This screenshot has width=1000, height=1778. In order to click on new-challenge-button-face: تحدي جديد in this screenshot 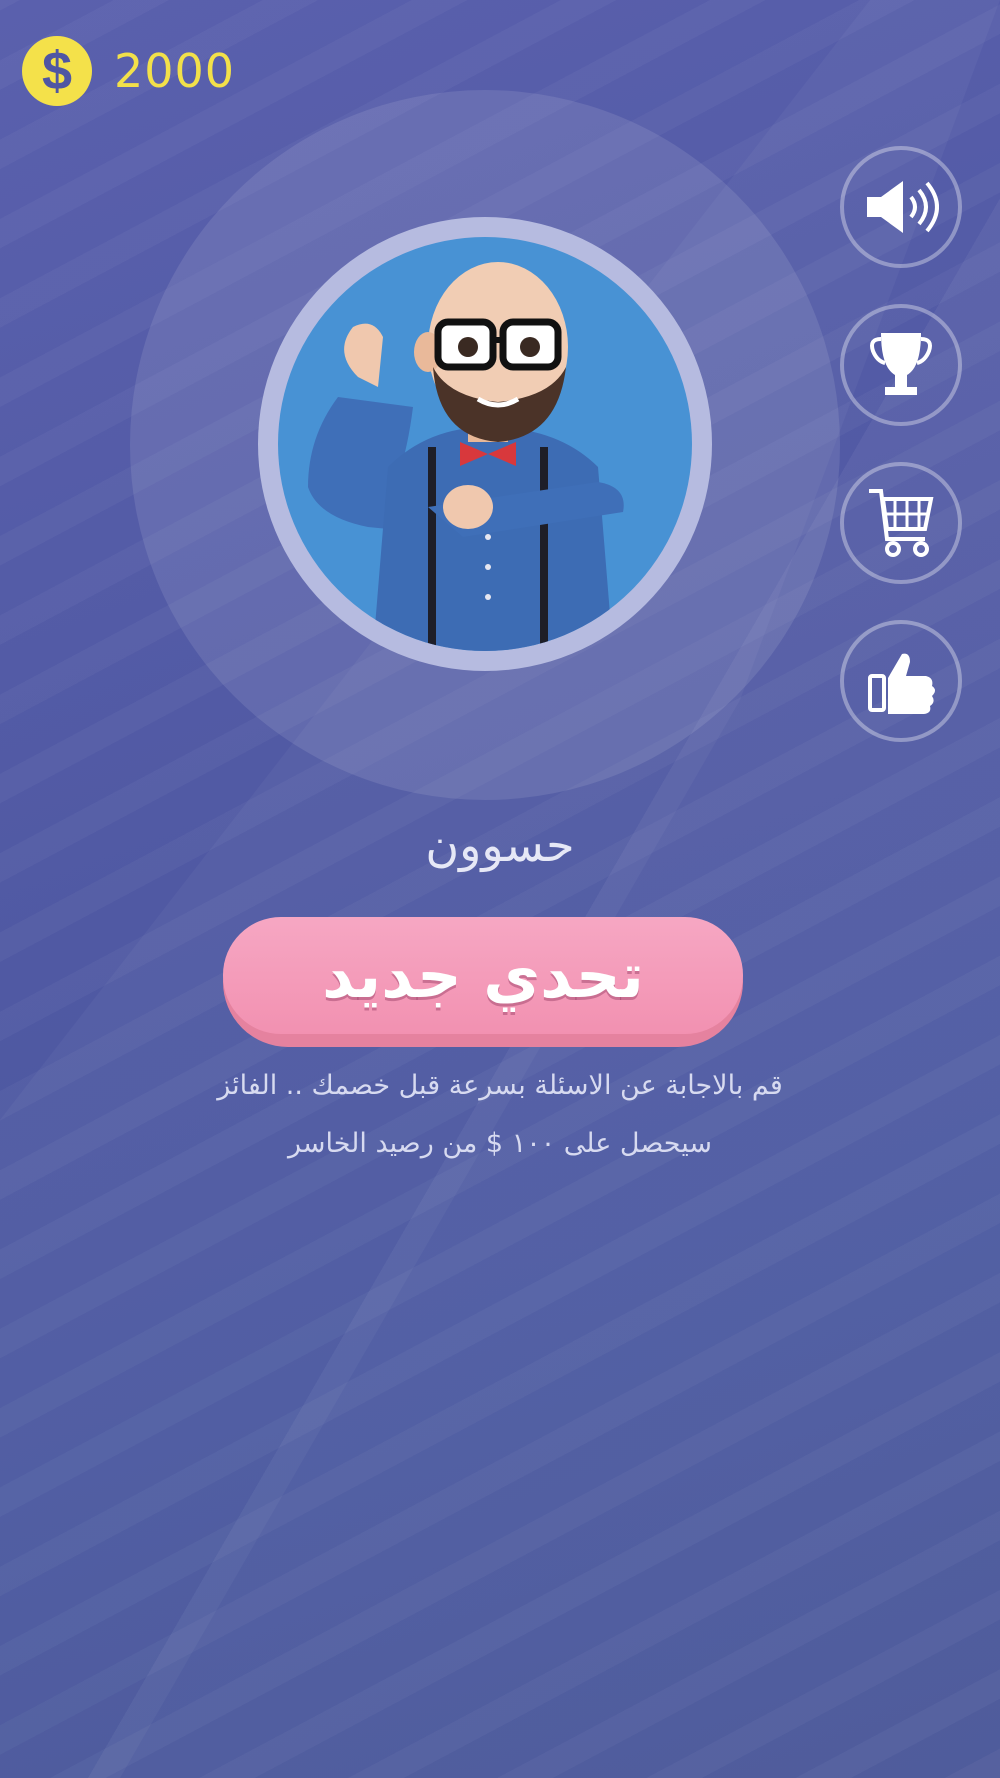, I will do `click(483, 975)`.